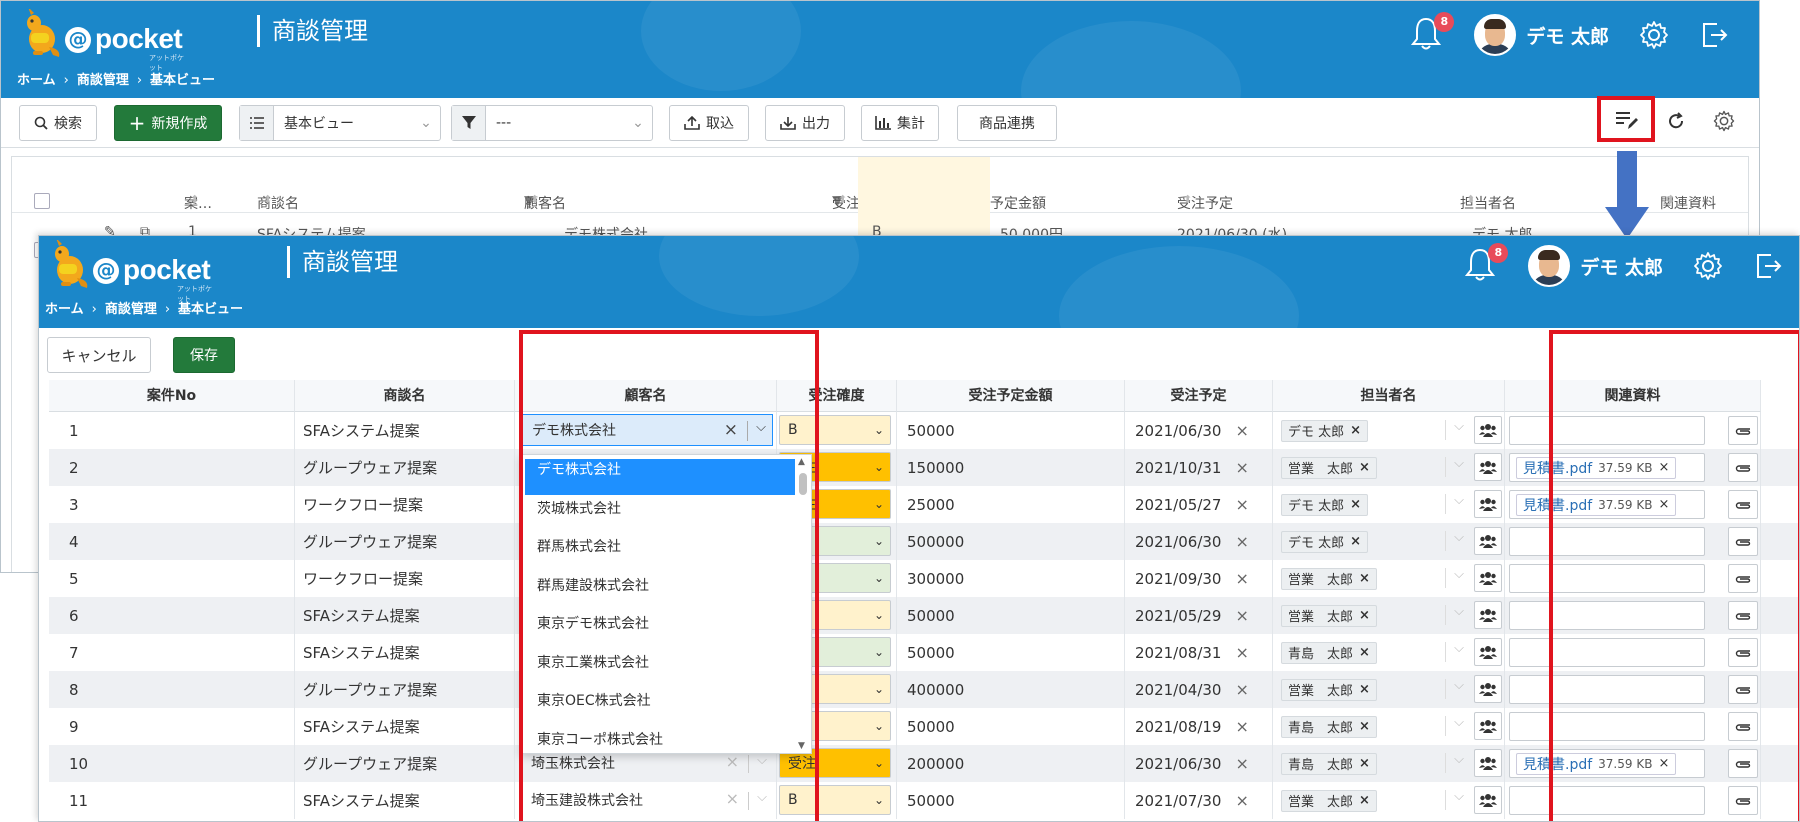 The image size is (1800, 822). I want to click on new-record-button: + 新規作成, so click(168, 123).